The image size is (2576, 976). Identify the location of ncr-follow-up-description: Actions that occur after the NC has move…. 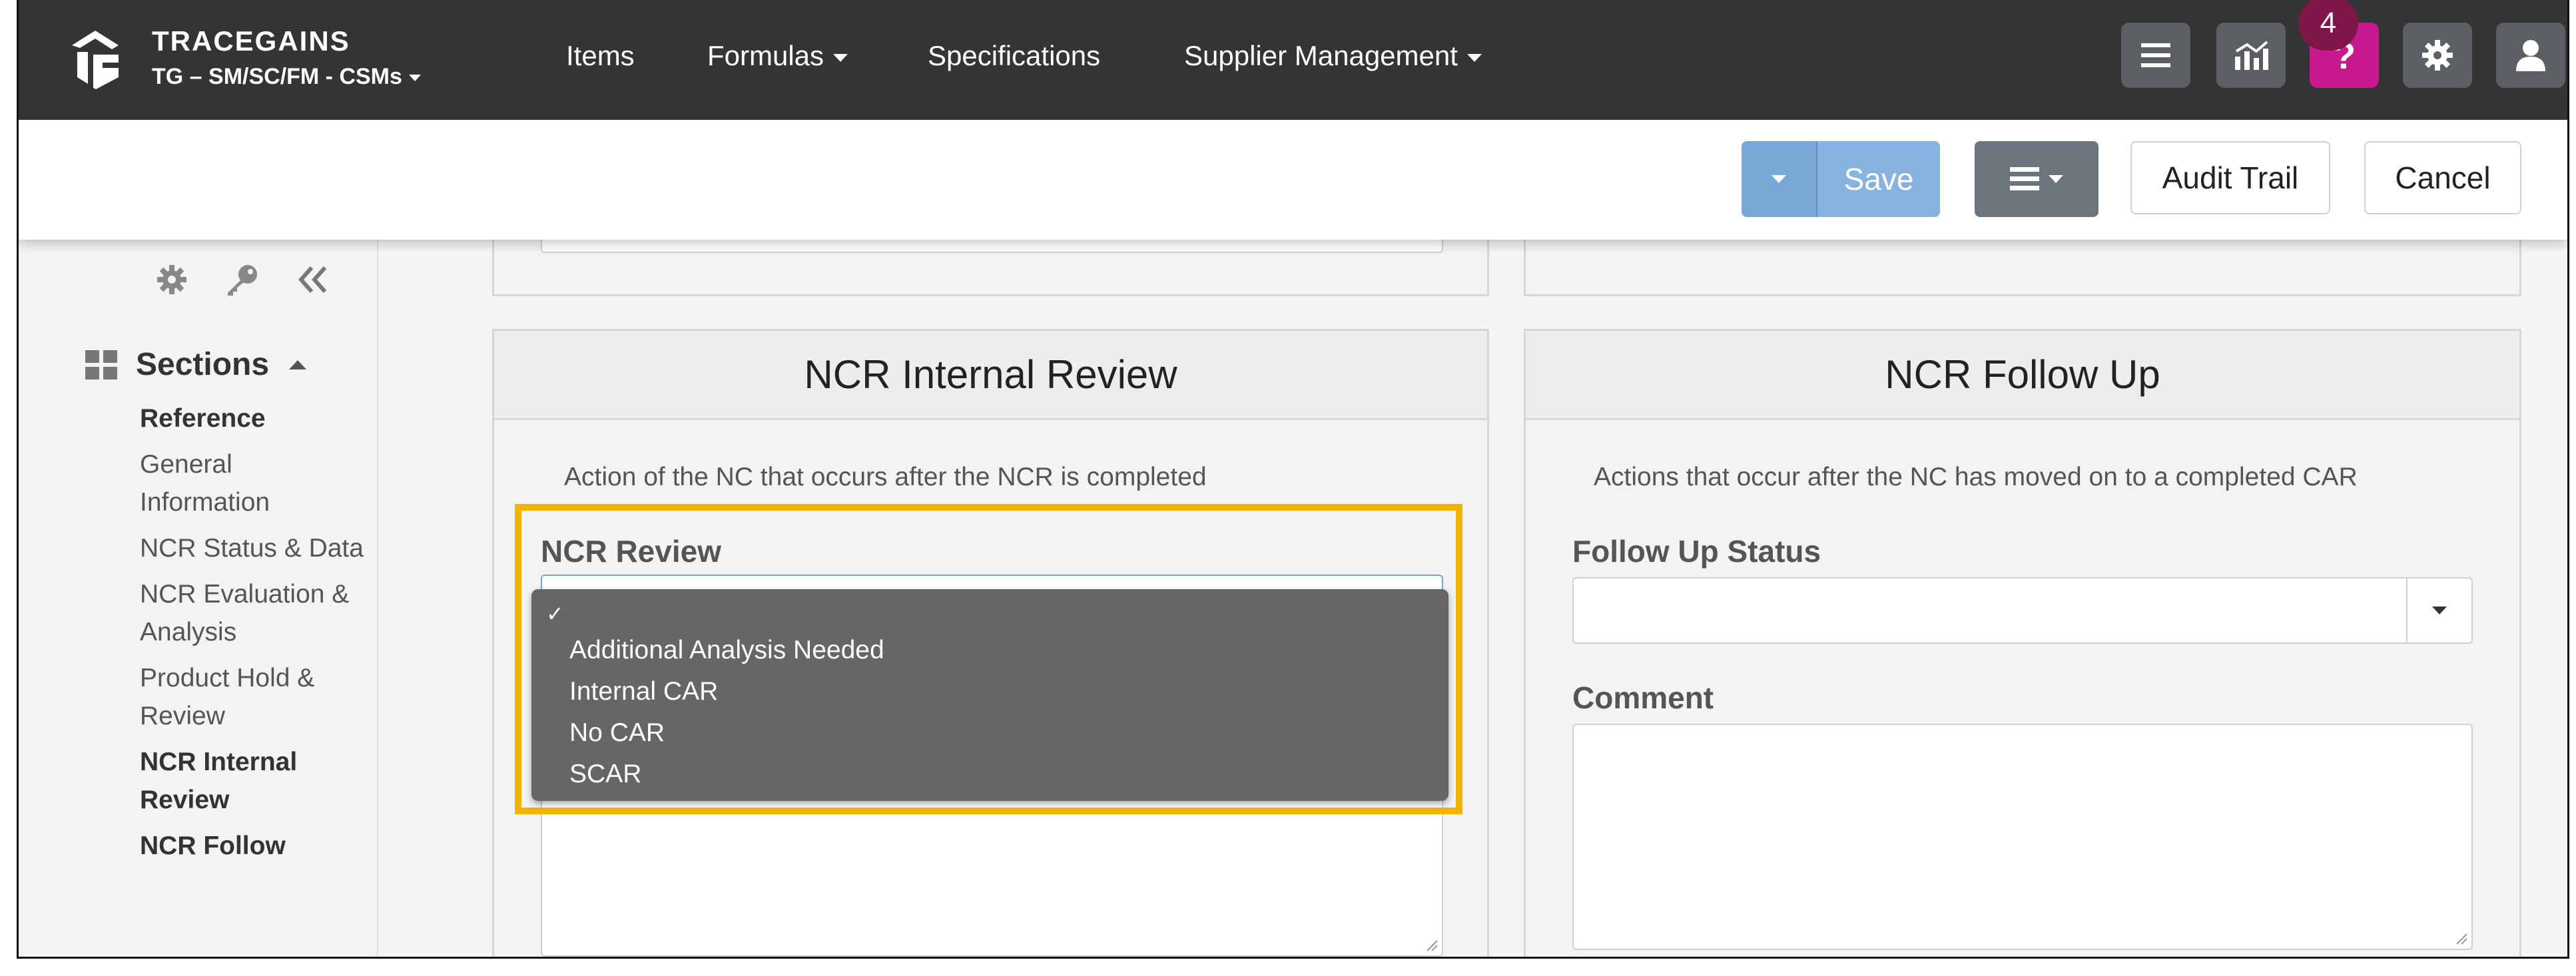
(1976, 477).